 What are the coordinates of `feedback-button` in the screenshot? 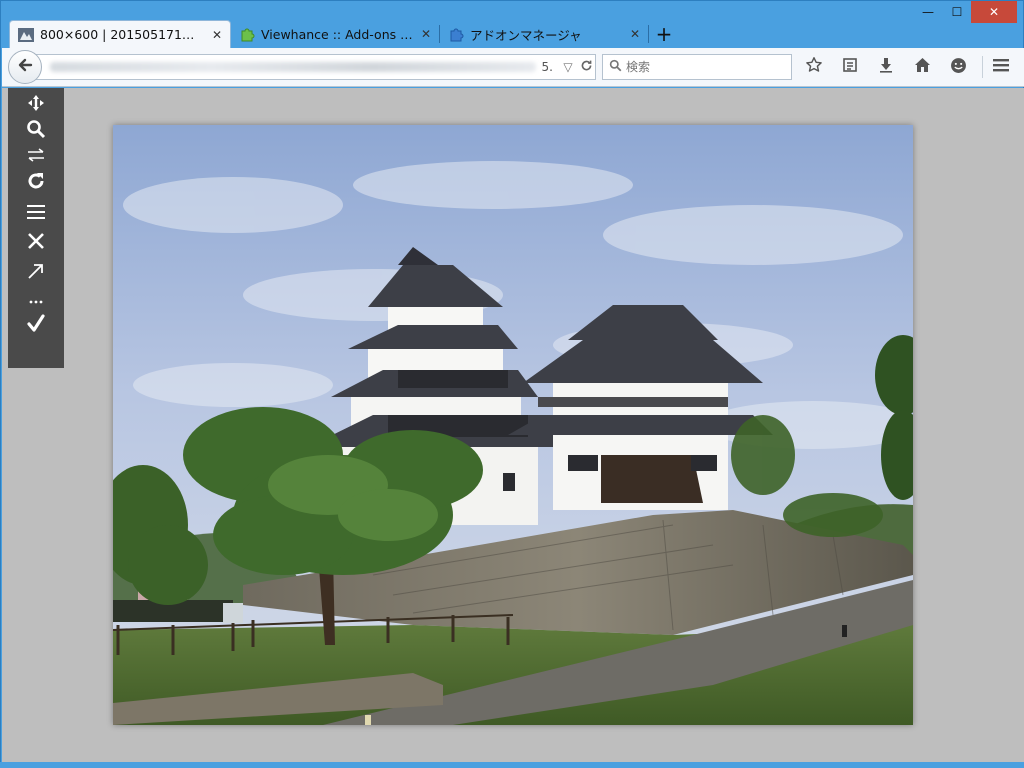 It's located at (958, 67).